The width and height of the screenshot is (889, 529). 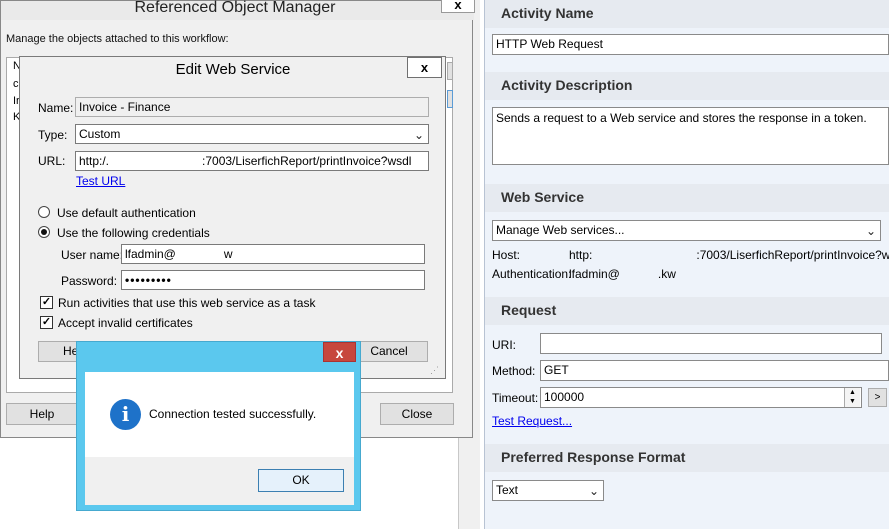 I want to click on password-field: •••••••••, so click(x=273, y=280).